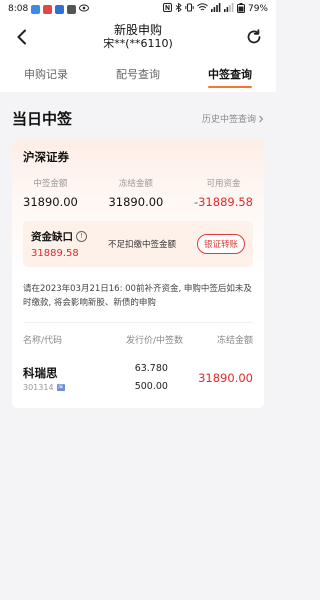  I want to click on section-header: 当日中签 历史中签查询, so click(138, 115).